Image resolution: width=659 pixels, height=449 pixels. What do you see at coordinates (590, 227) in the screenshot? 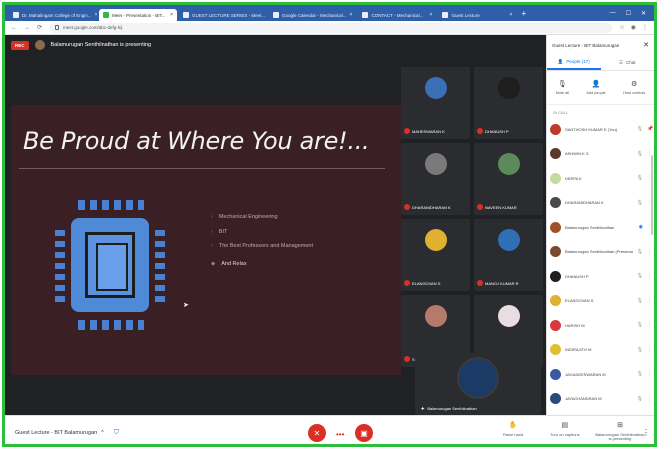
I see `participant-name: Balamurugan Senthilnathan` at bounding box center [590, 227].